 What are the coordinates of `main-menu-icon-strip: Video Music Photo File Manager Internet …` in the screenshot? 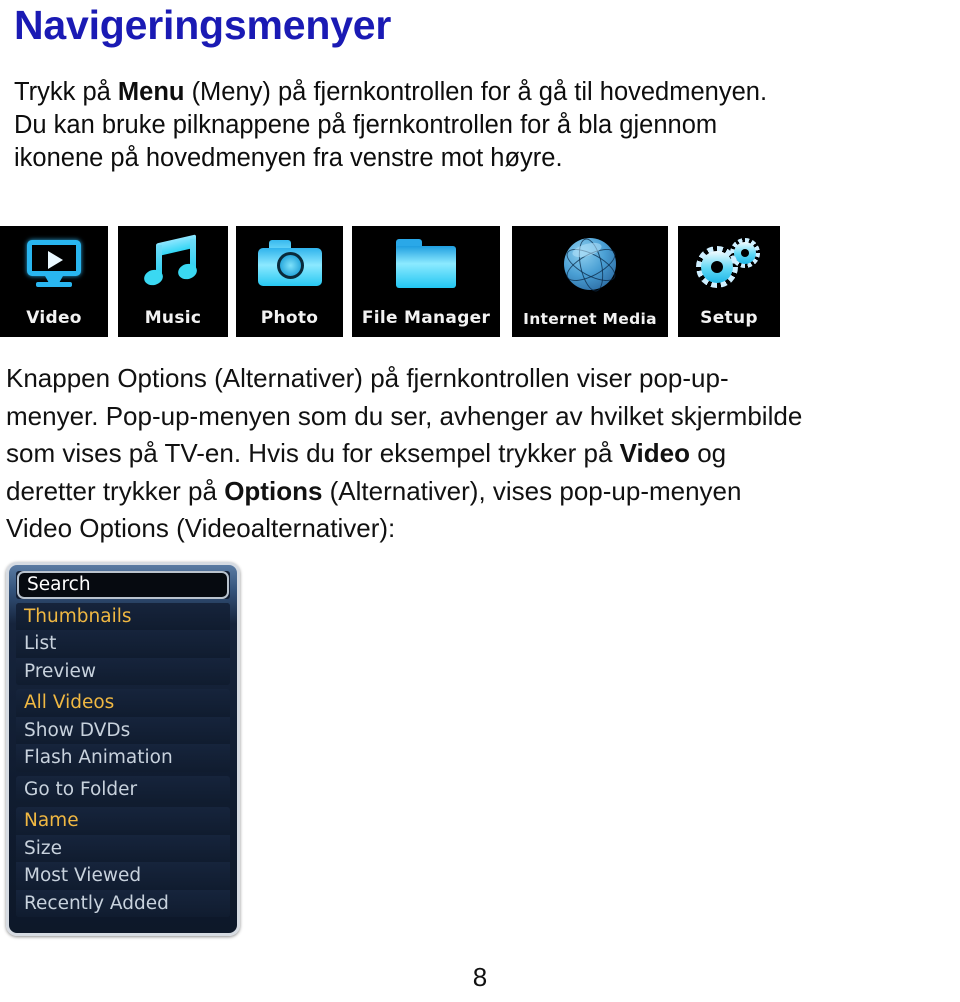 It's located at (395, 281).